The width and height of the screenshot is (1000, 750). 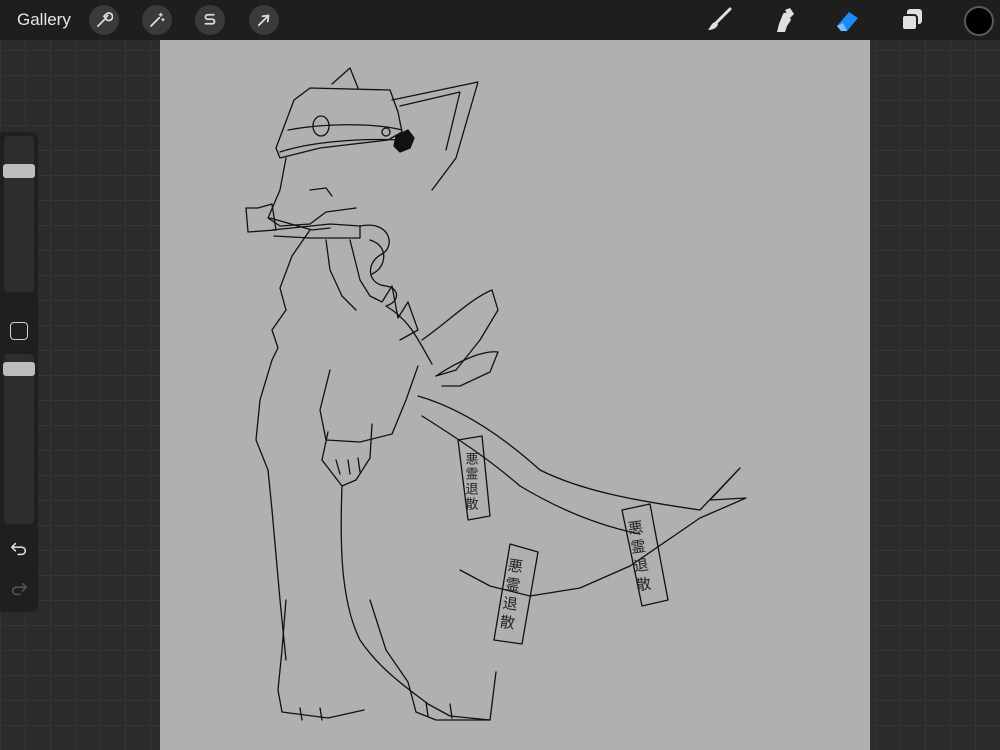 I want to click on color-picker-button, so click(x=979, y=21).